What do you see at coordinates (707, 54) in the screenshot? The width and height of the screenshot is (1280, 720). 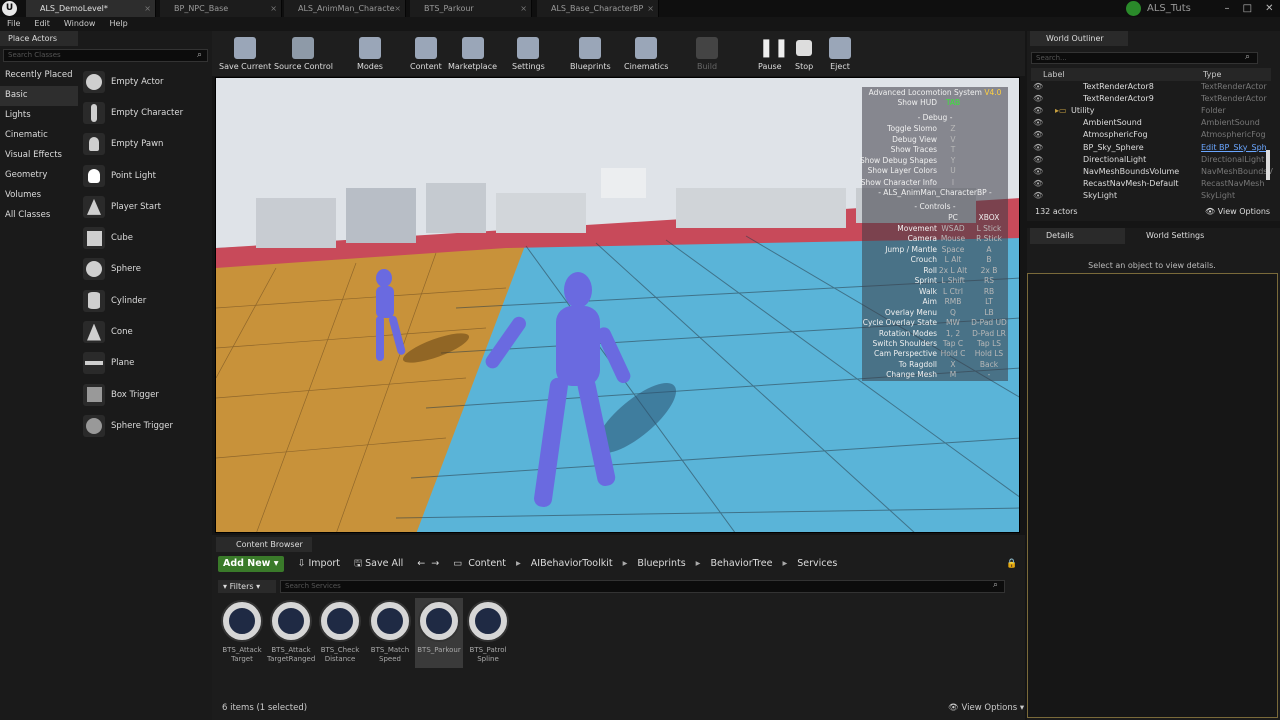 I see `build-button: Build` at bounding box center [707, 54].